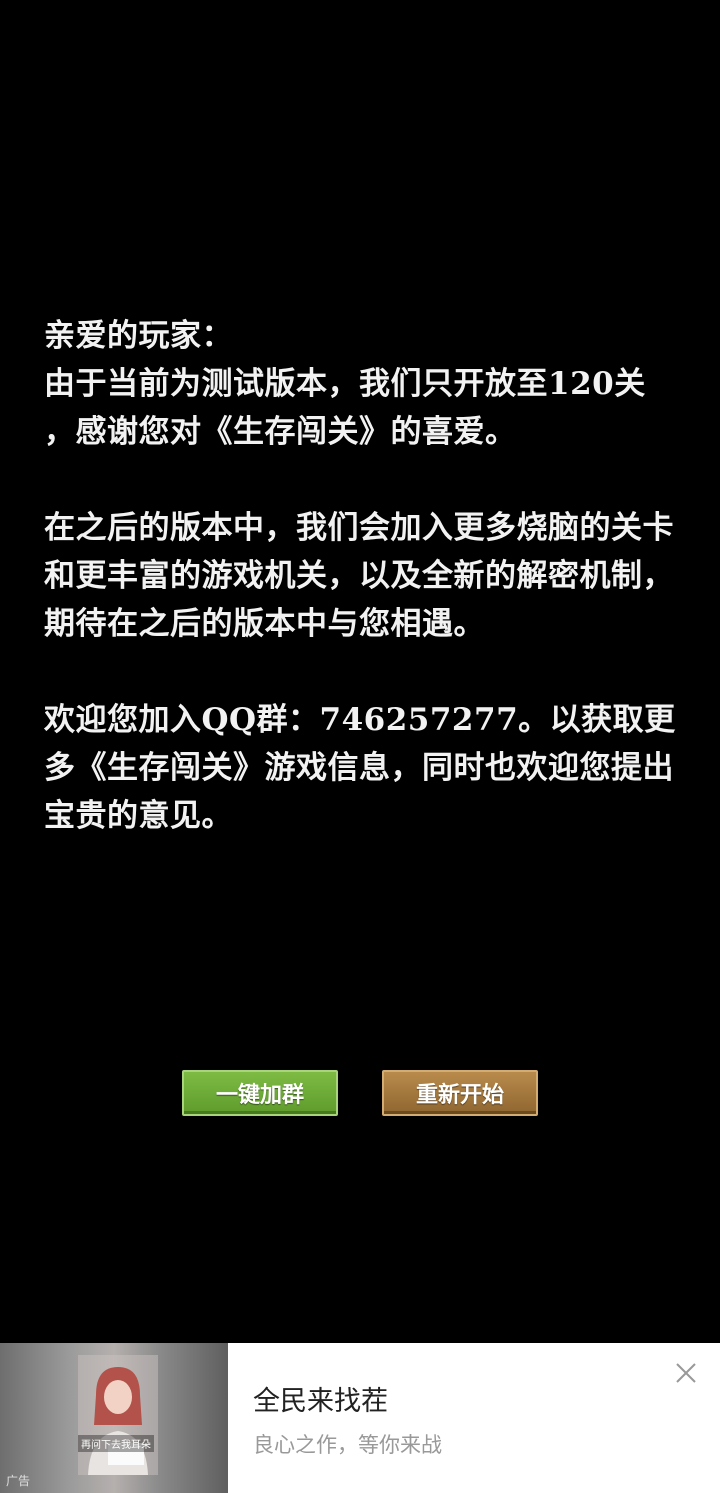 This screenshot has width=720, height=1493. I want to click on restart-button: 重新开始, so click(460, 1093).